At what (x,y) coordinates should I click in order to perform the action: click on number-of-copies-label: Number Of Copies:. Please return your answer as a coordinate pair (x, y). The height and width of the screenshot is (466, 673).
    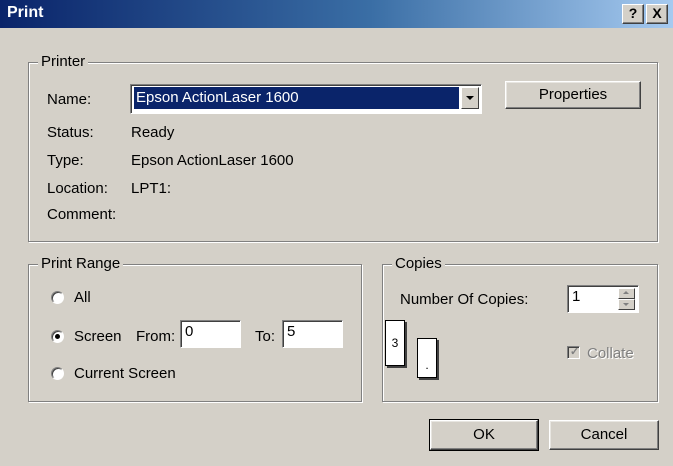
    Looking at the image, I should click on (464, 299).